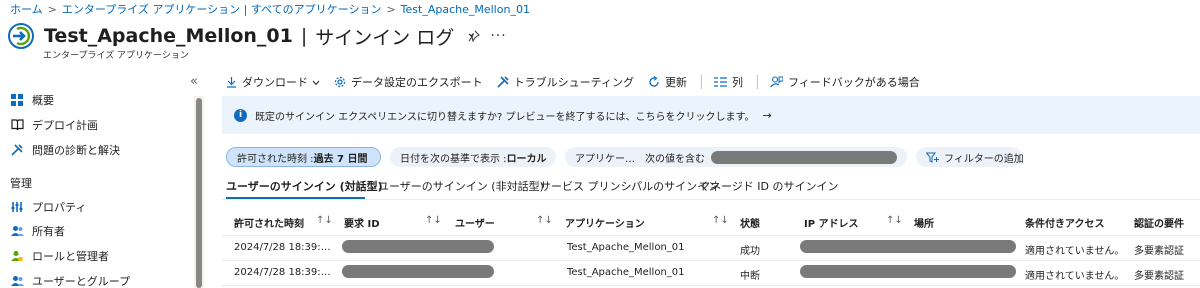  Describe the element at coordinates (116, 56) in the screenshot. I see `page-subtitle: エンタープライズ アプリケーション` at that location.